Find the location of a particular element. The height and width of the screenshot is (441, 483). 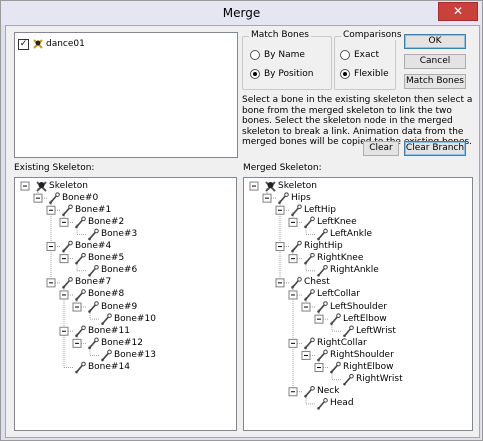

radio-flexible: Flexible is located at coordinates (364, 74).